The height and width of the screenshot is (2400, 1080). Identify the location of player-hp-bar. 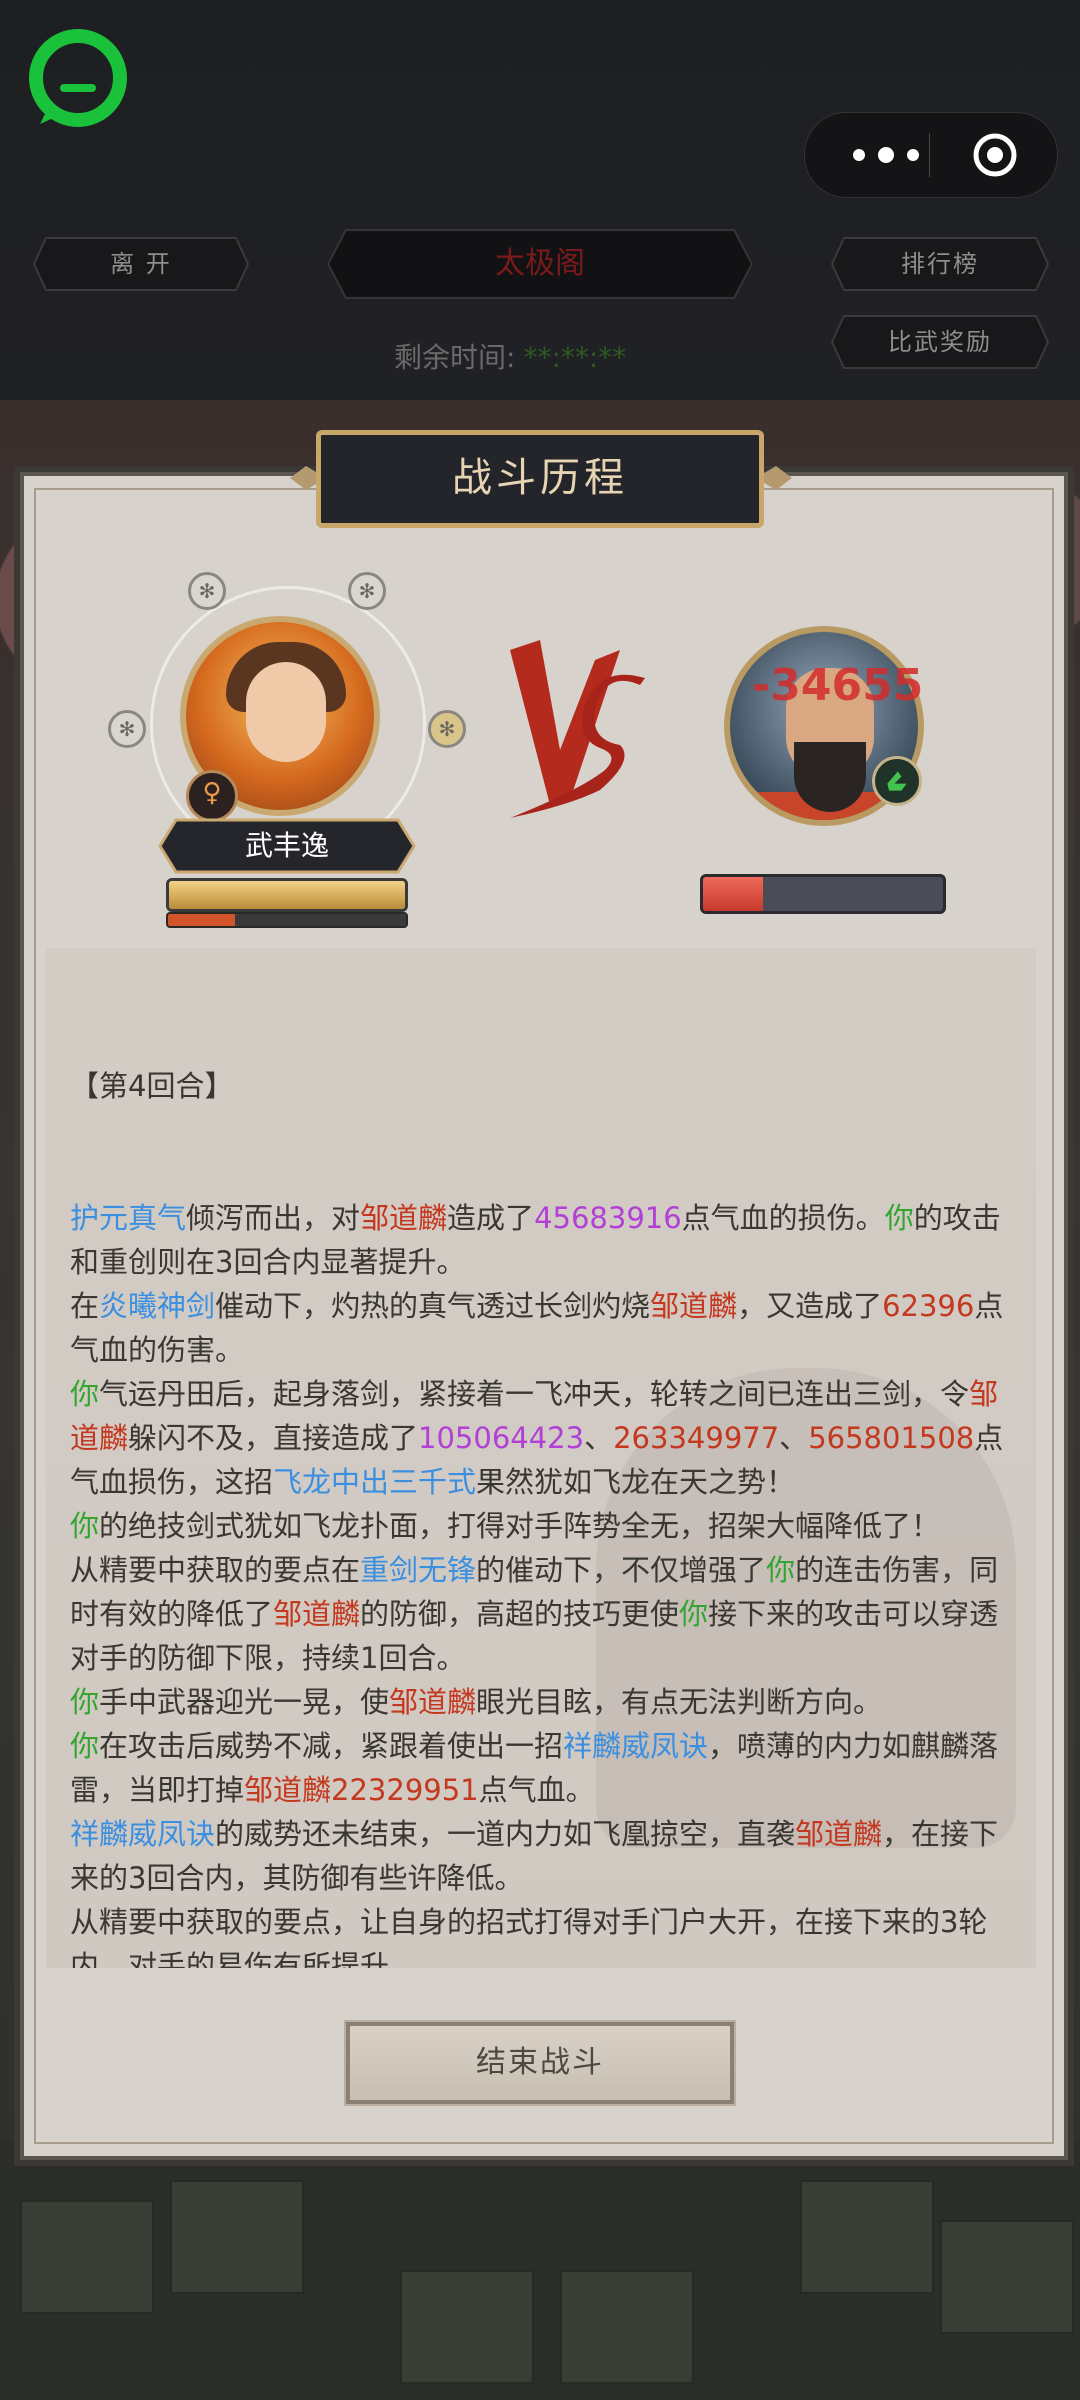
(287, 895).